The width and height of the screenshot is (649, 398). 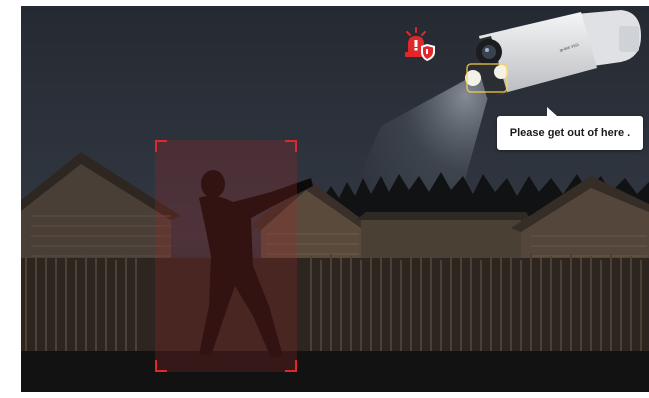 What do you see at coordinates (420, 44) in the screenshot?
I see `siren-with-shield-icon` at bounding box center [420, 44].